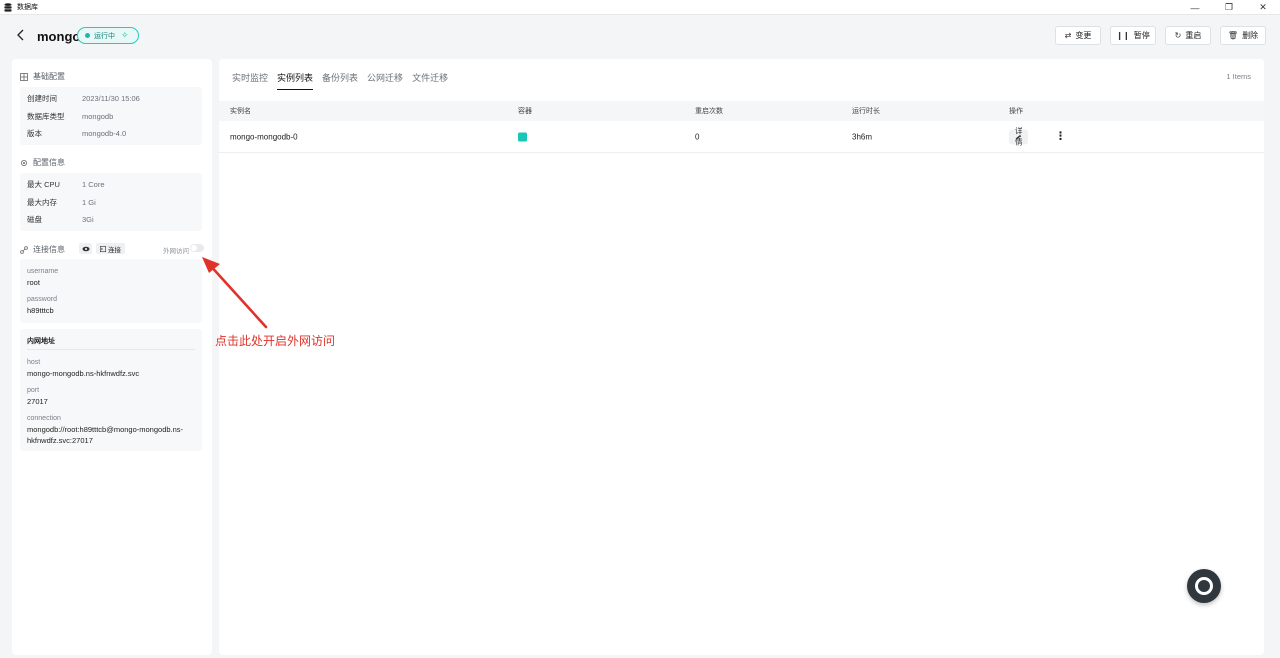 The image size is (1280, 658). Describe the element at coordinates (1060, 136) in the screenshot. I see `more-options-icon: ⋮` at that location.